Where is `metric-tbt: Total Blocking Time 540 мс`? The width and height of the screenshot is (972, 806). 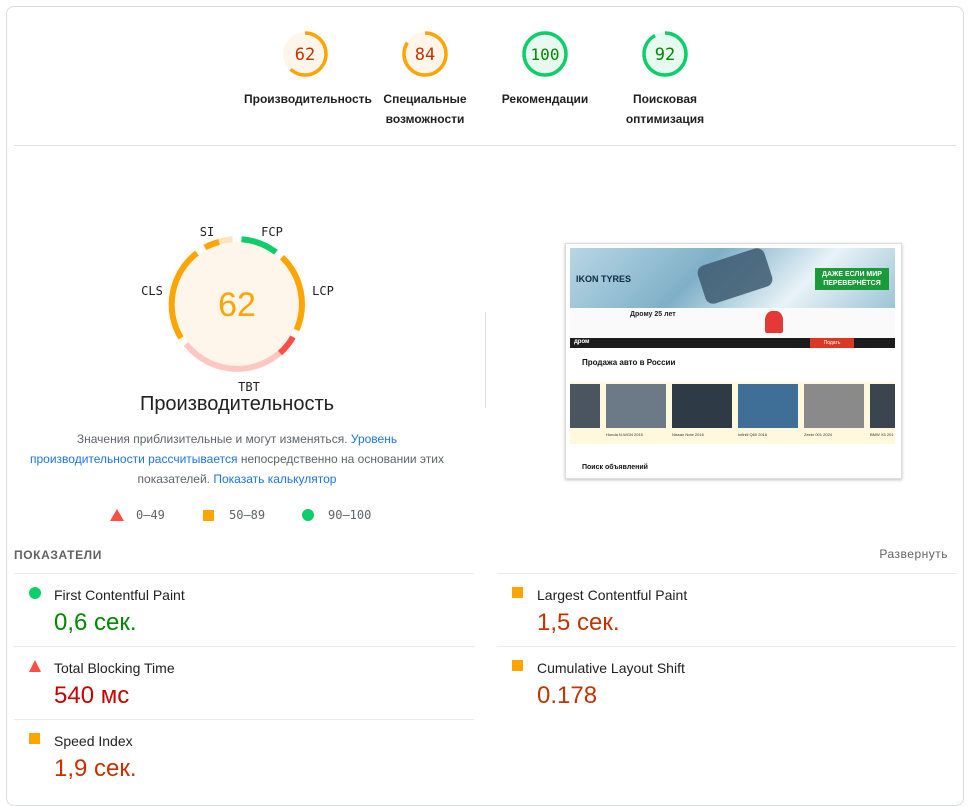
metric-tbt: Total Blocking Time 540 мс is located at coordinates (244, 684).